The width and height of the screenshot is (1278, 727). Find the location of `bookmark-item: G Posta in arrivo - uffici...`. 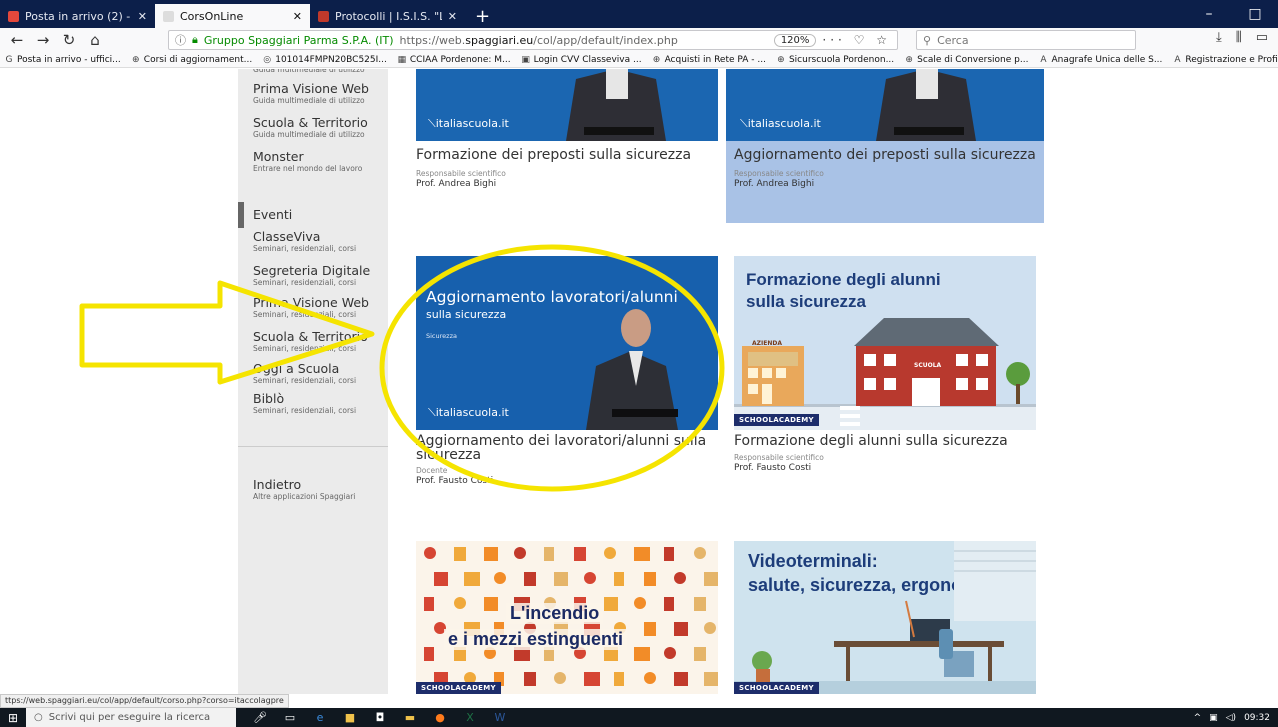

bookmark-item: G Posta in arrivo - uffici... is located at coordinates (62, 60).